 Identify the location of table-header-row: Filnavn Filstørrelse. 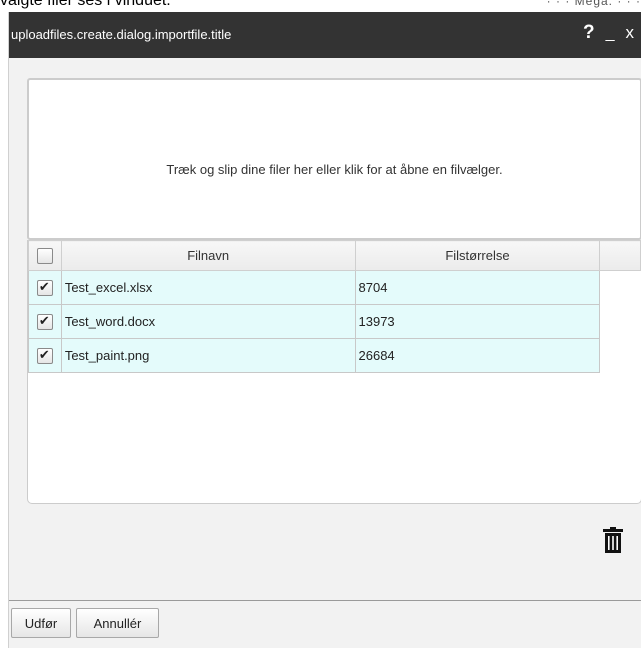
(334, 255).